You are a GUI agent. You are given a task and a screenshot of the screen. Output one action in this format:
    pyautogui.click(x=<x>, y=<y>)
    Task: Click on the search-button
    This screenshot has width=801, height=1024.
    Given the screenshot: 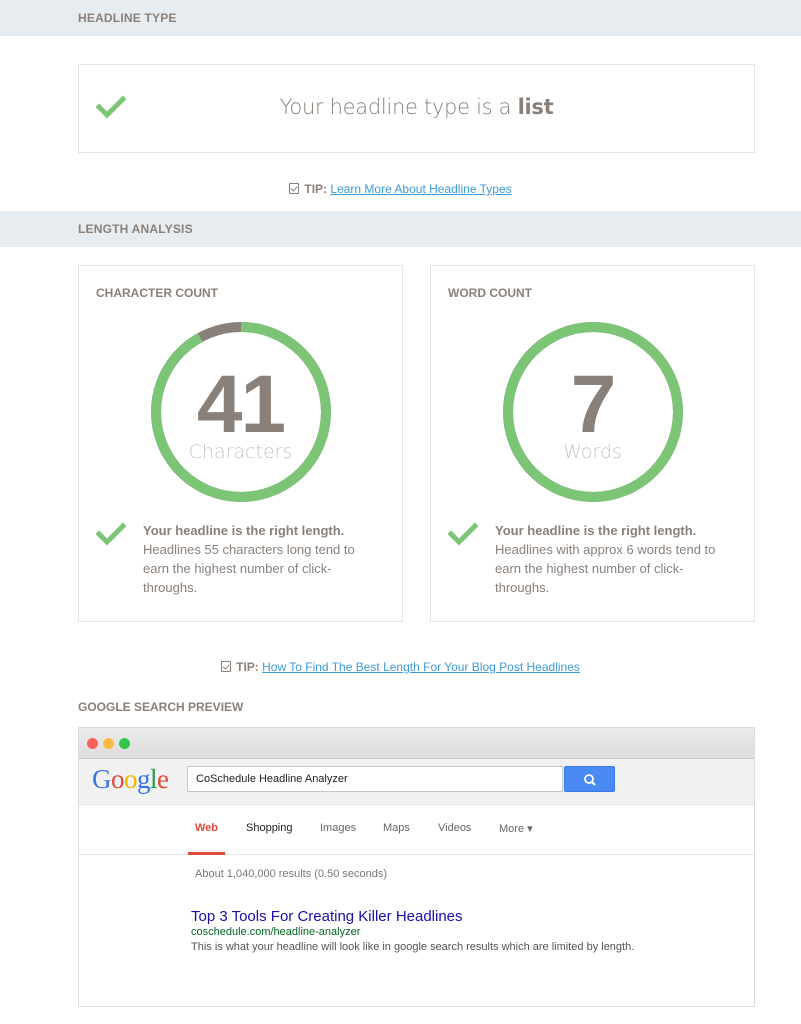 What is the action you would take?
    pyautogui.click(x=589, y=779)
    